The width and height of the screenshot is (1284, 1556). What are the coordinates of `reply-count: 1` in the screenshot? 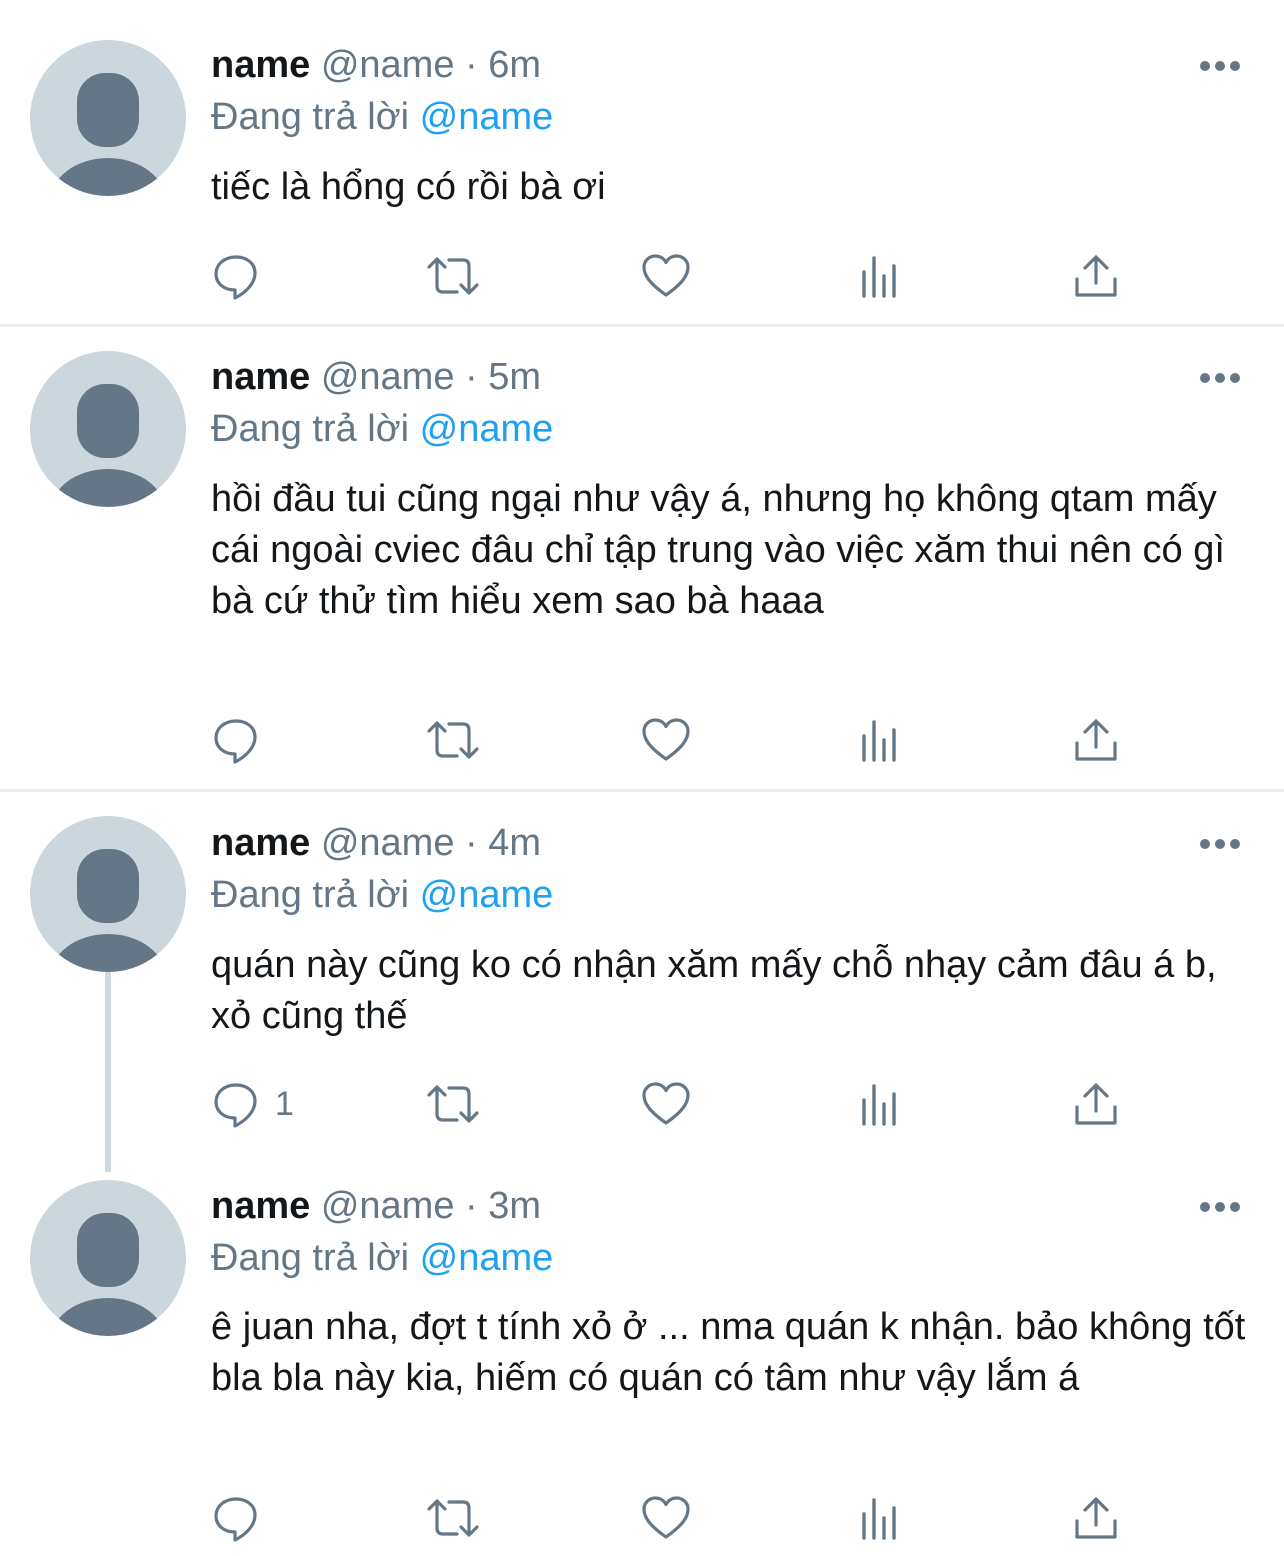 It's located at (284, 1103).